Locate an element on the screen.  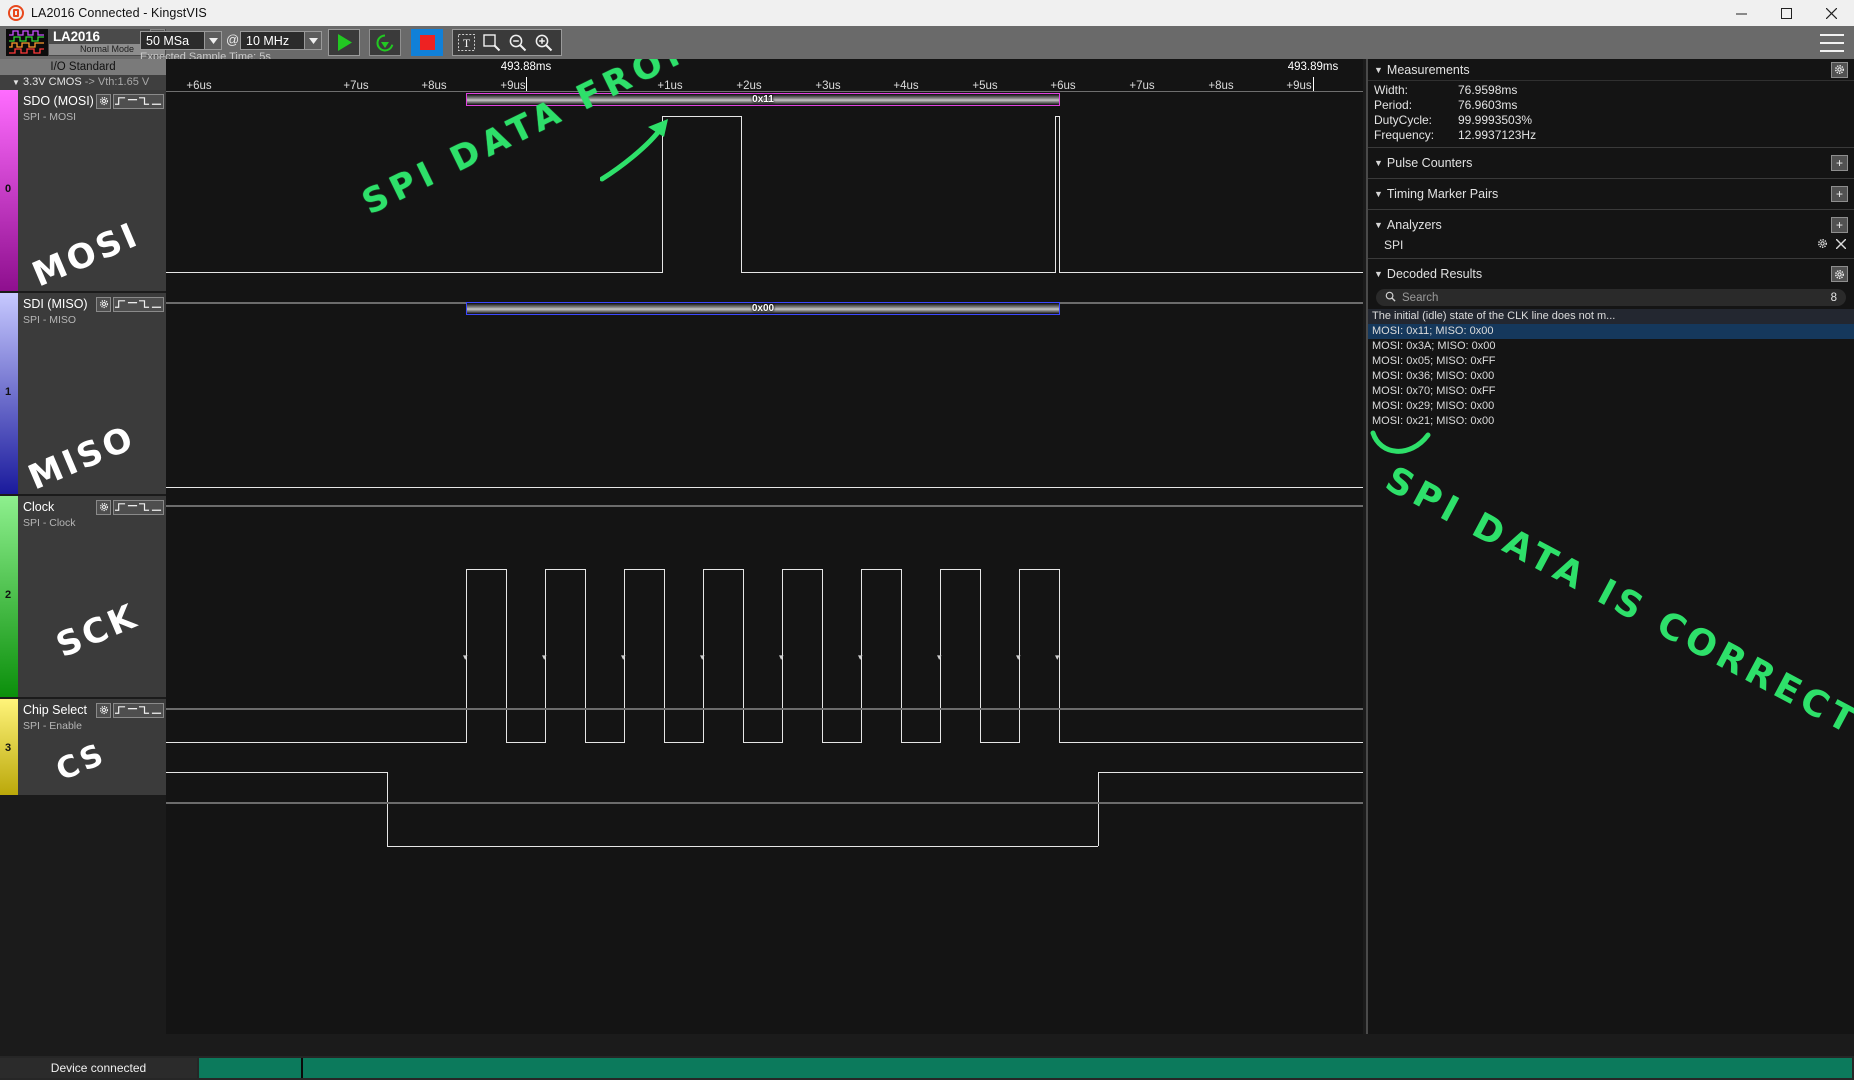
lane-separator is located at coordinates (764, 803).